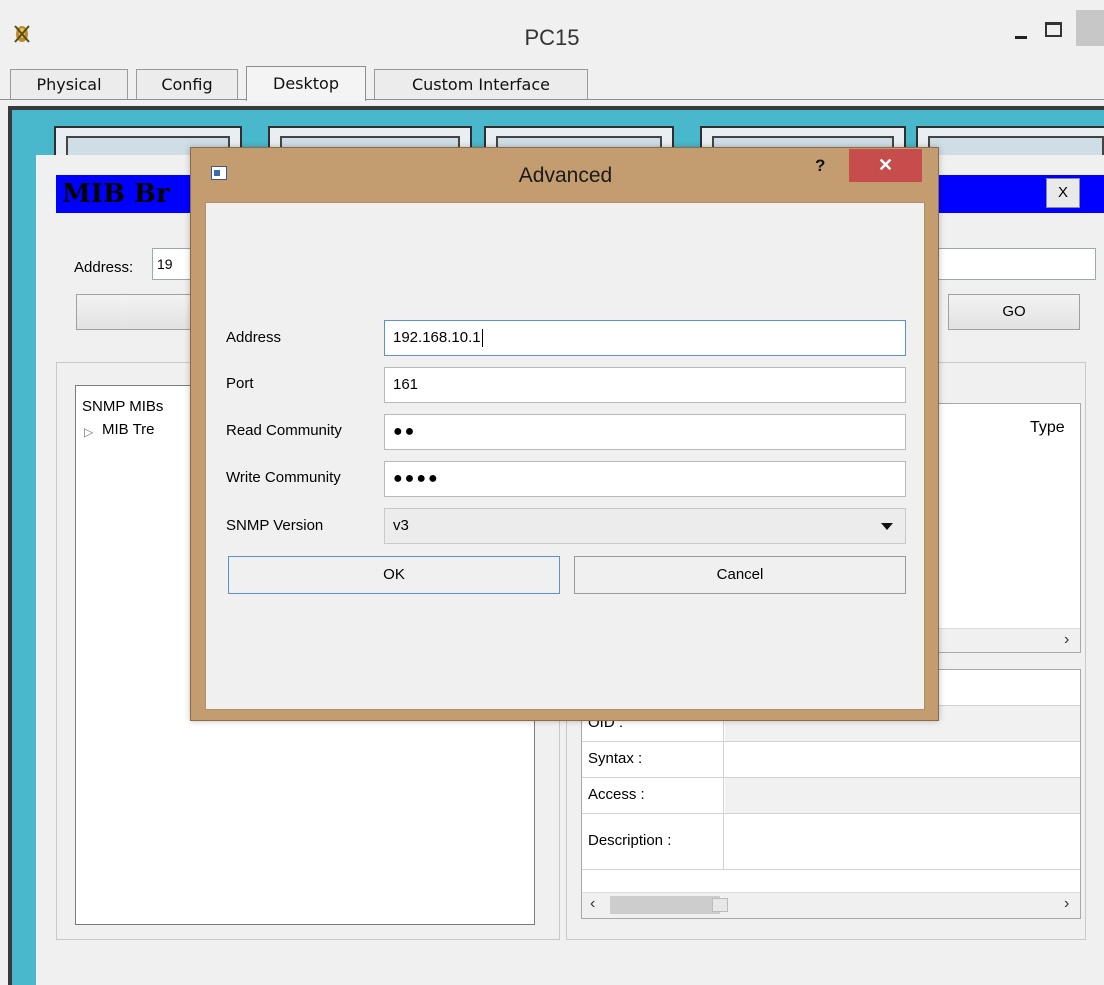  What do you see at coordinates (394, 575) in the screenshot?
I see `ok-button: OK` at bounding box center [394, 575].